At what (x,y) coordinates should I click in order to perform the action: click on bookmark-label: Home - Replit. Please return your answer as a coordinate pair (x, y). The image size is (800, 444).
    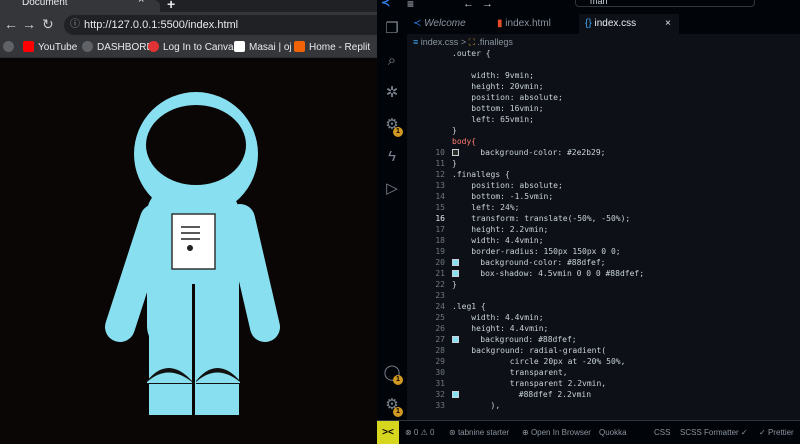
    Looking at the image, I should click on (340, 47).